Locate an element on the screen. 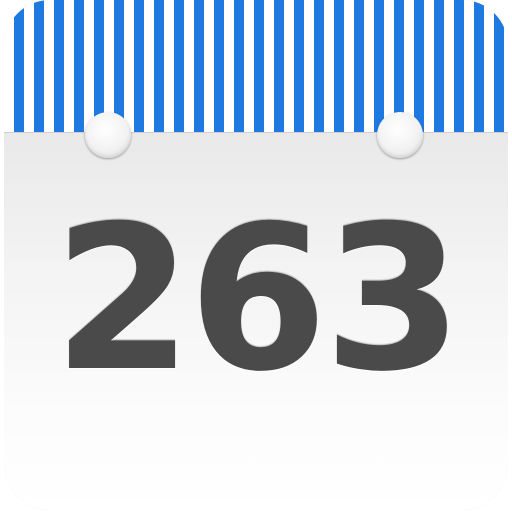 The height and width of the screenshot is (512, 512). binder-ring-right-icon is located at coordinates (400, 135).